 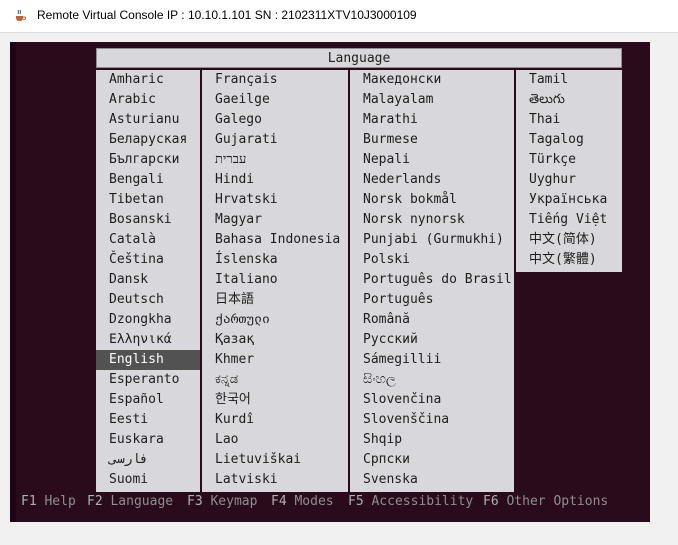 I want to click on language-item: Русский, so click(x=432, y=340).